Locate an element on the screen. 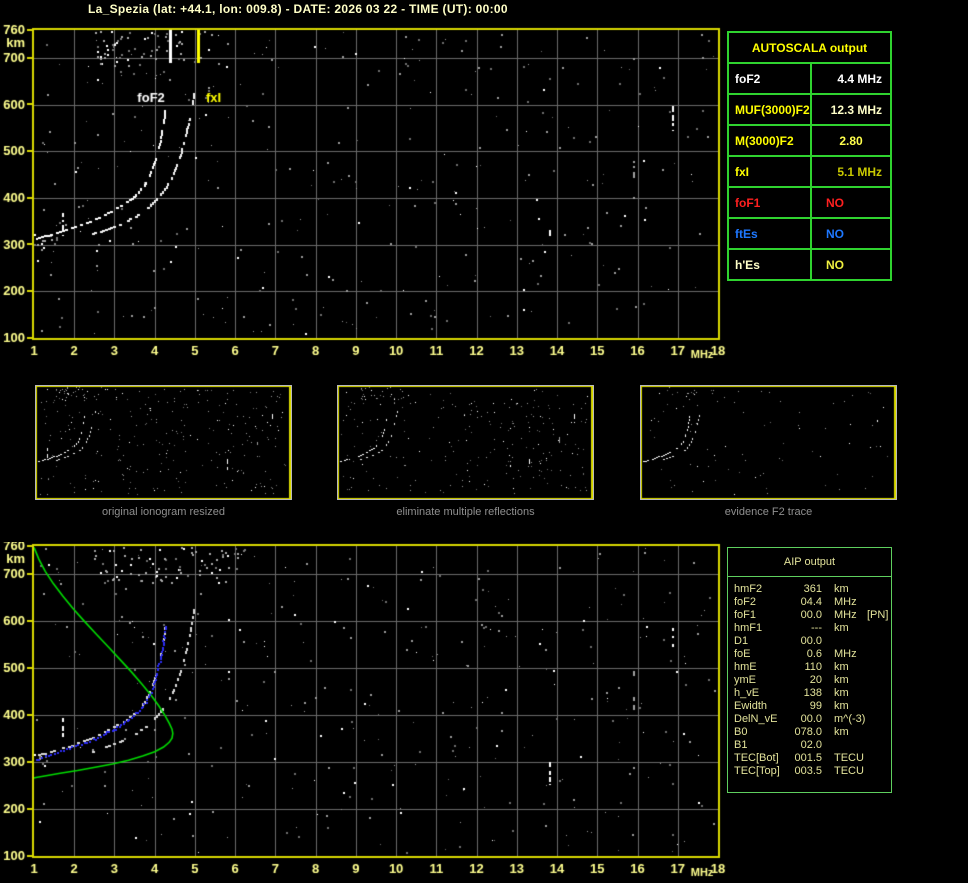 This screenshot has width=968, height=883. aip-row: hmE 110 km is located at coordinates (812, 667).